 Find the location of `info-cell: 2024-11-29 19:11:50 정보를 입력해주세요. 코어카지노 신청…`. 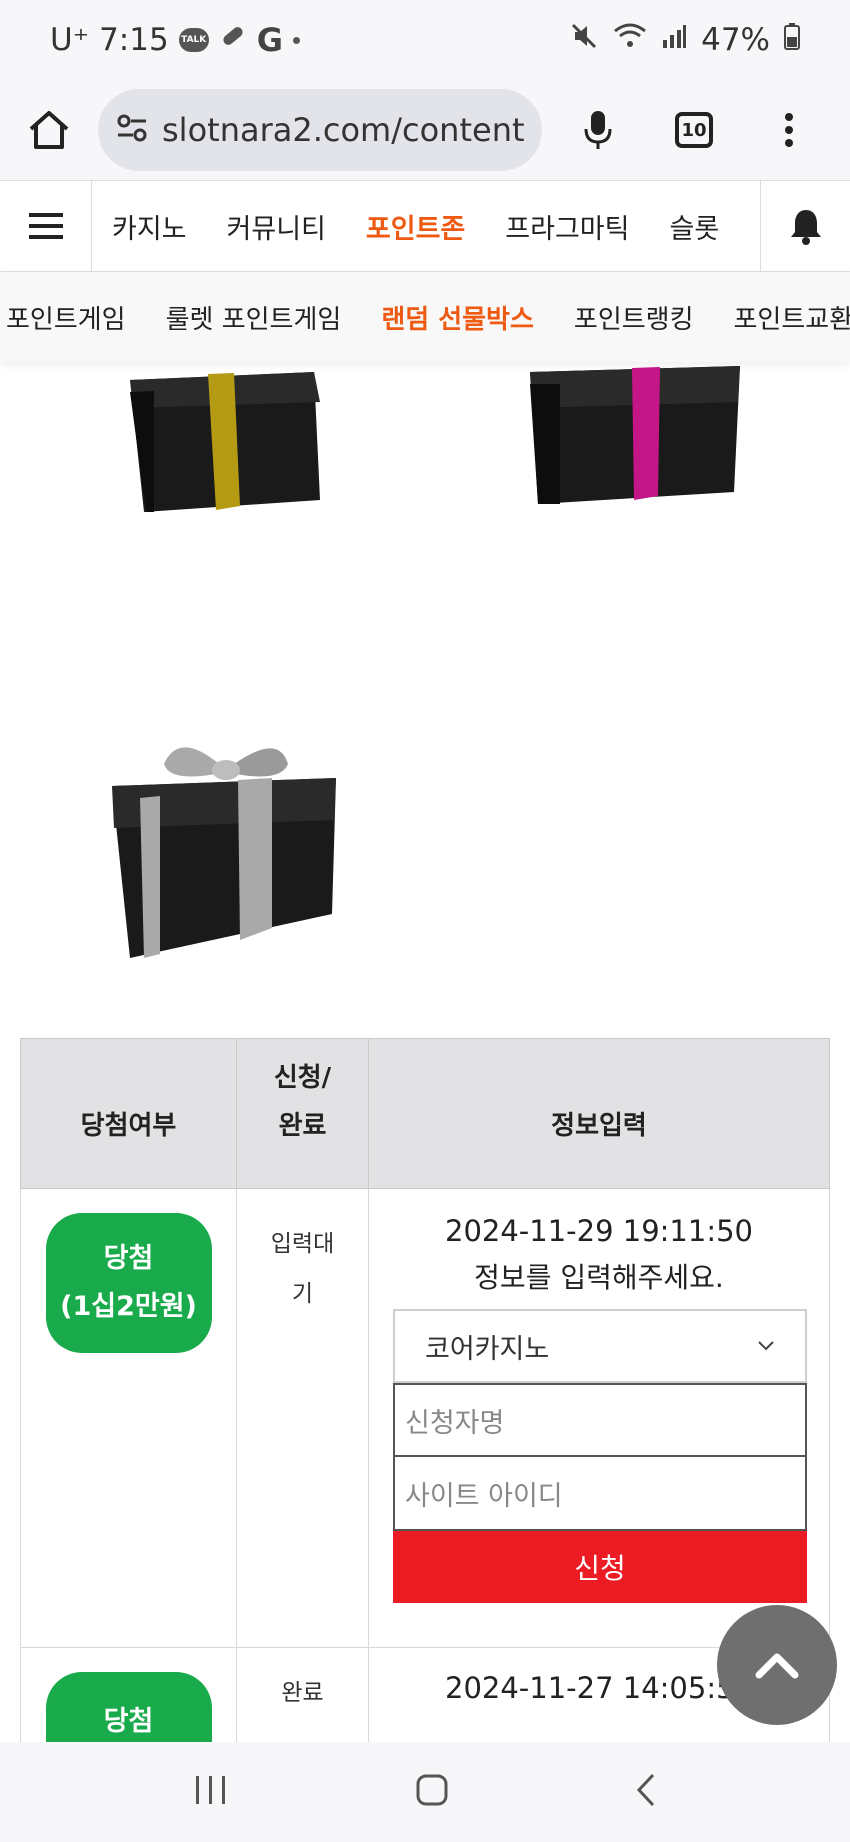

info-cell: 2024-11-29 19:11:50 정보를 입력해주세요. 코어카지노 신청… is located at coordinates (599, 1418).